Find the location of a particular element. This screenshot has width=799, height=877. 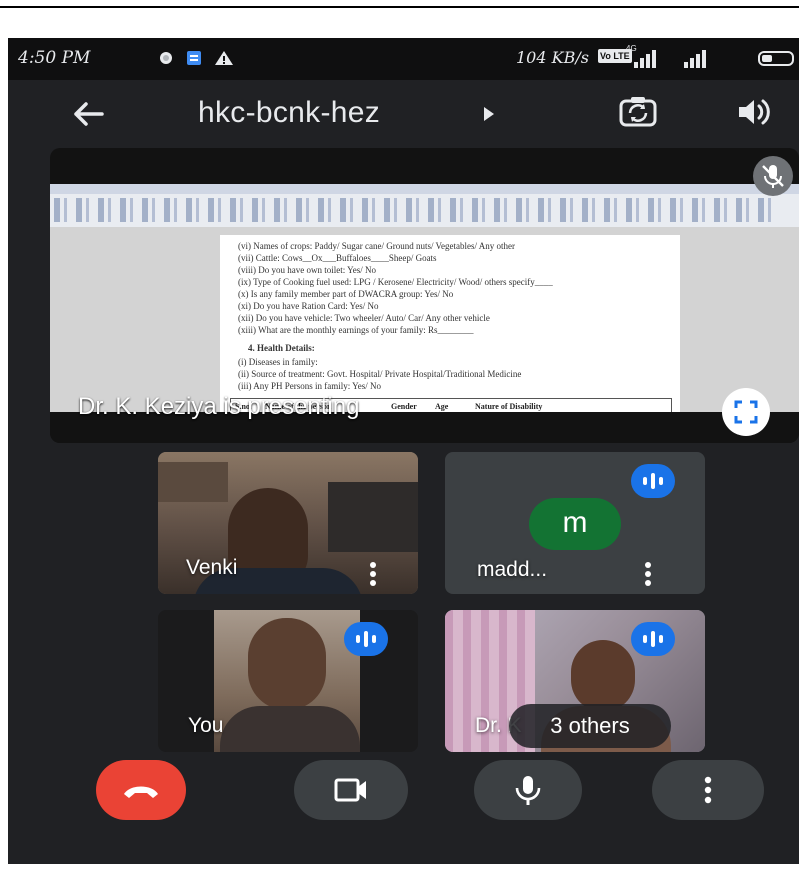

shelf is located at coordinates (193, 482).